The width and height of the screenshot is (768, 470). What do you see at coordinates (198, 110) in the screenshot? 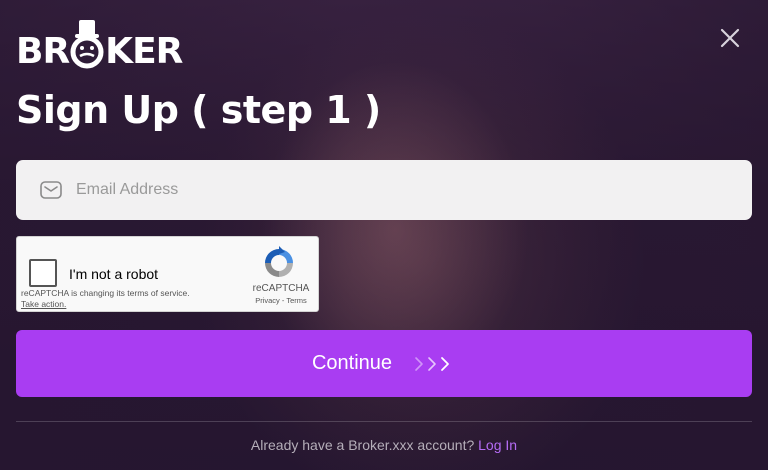
I see `page-title: Sign Up ( step 1 )` at bounding box center [198, 110].